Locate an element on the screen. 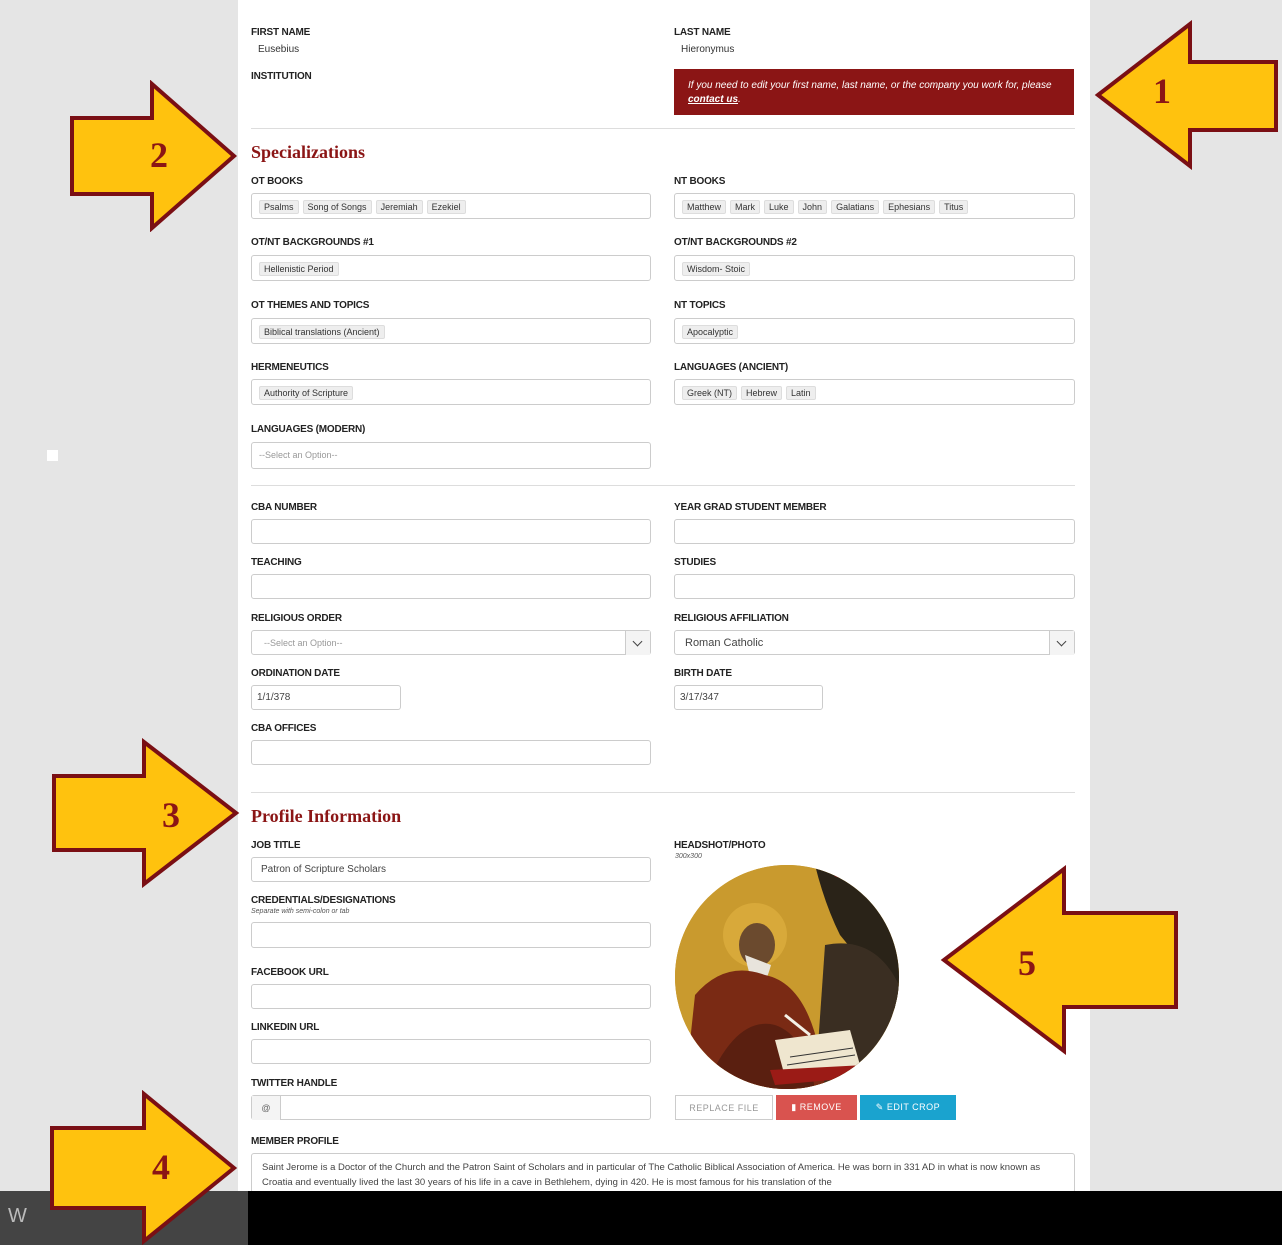  religious-affiliation-select: Roman Catholic is located at coordinates (874, 642).